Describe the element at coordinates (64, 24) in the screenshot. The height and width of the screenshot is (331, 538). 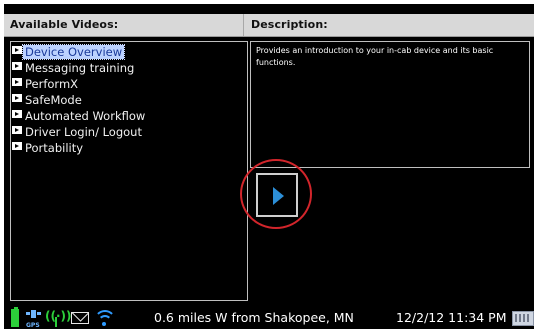
I see `available-videos-title: Available Videos:` at that location.